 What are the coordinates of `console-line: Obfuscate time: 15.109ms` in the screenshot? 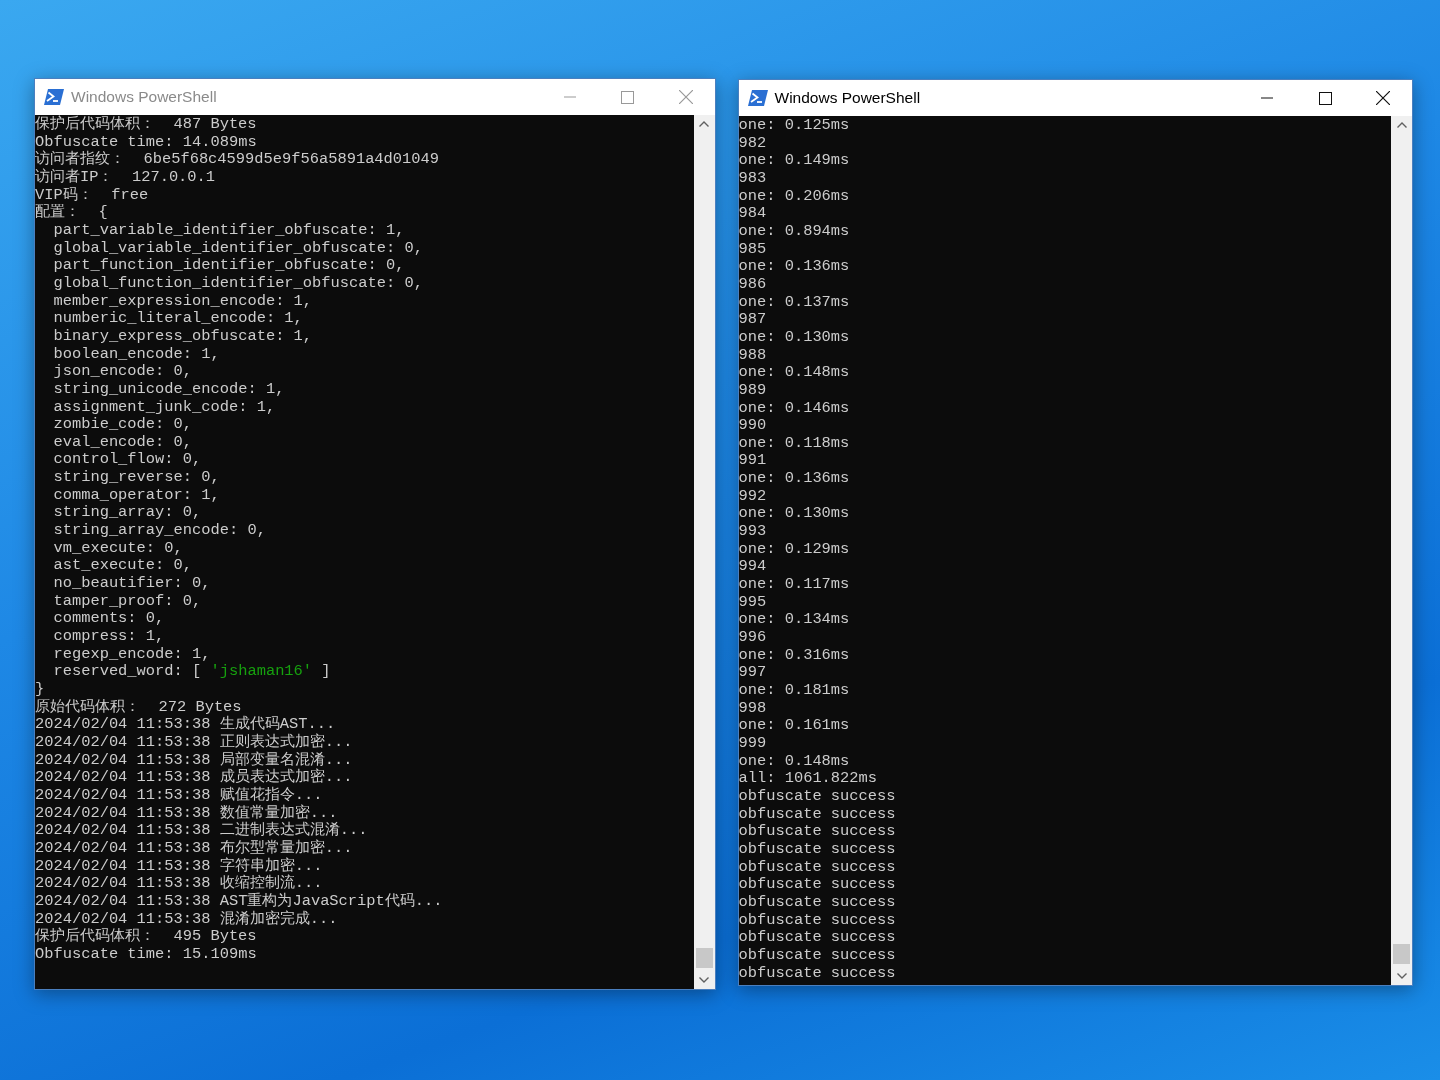 It's located at (146, 954).